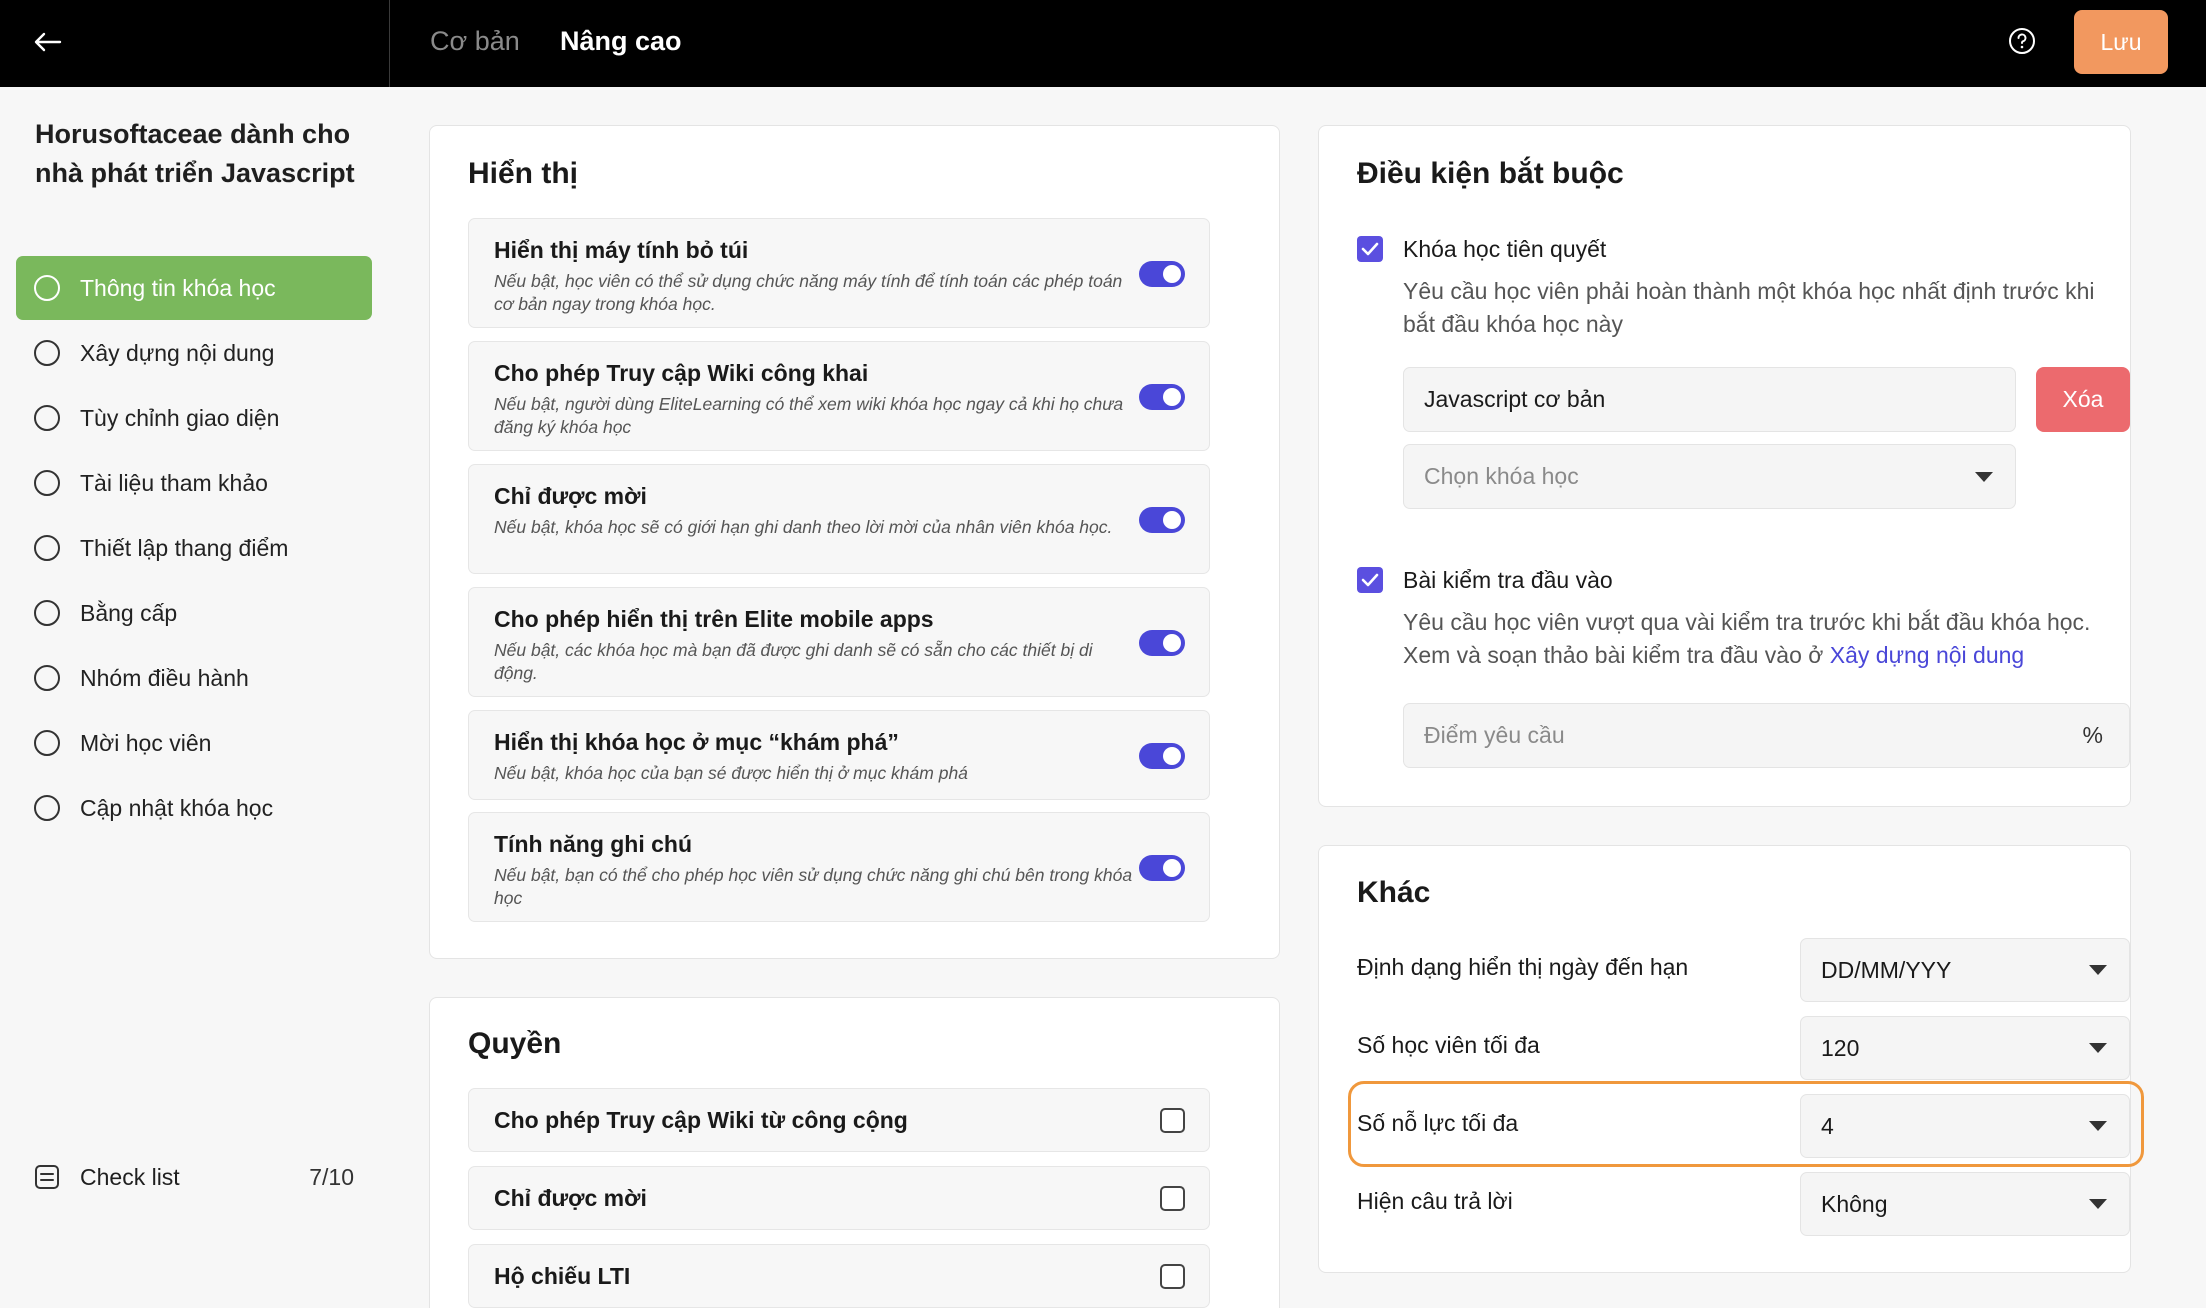 The width and height of the screenshot is (2206, 1308). I want to click on tab-basic: Cơ bản, so click(475, 41).